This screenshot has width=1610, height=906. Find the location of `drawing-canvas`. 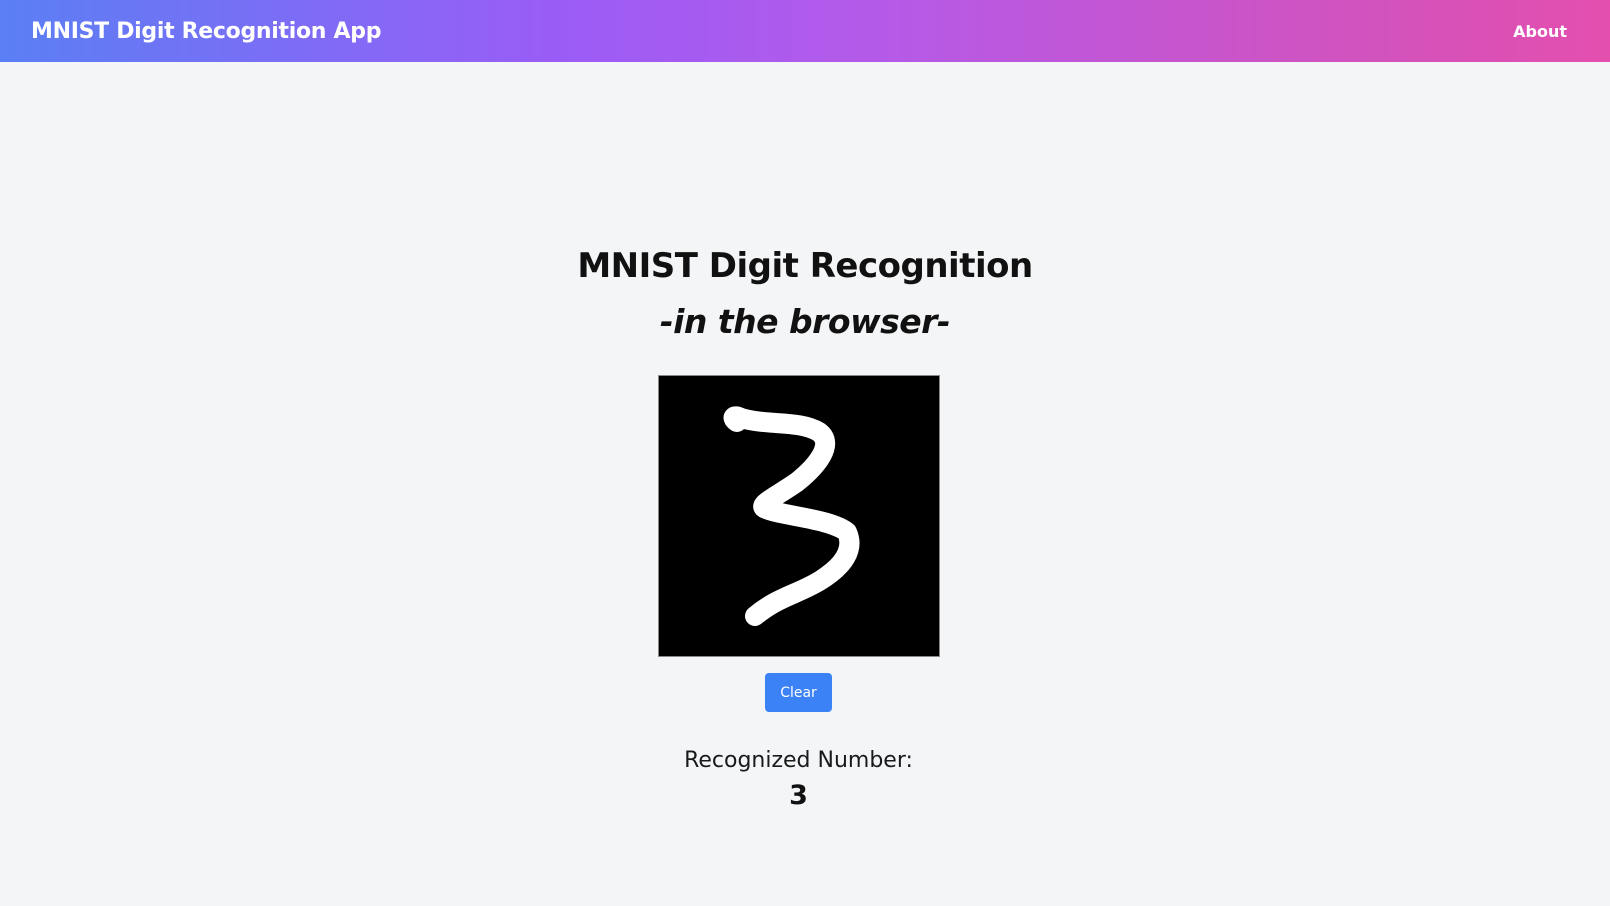

drawing-canvas is located at coordinates (799, 516).